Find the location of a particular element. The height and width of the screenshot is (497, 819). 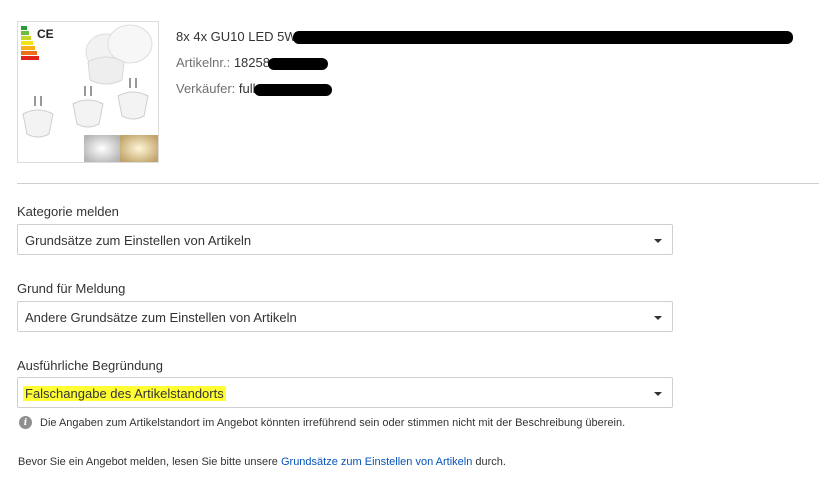

article-number-row: Artikelnr.: 18258 is located at coordinates (484, 63).